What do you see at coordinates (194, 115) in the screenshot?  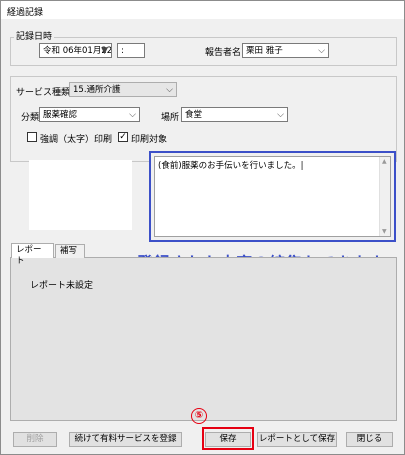 I see `place-value: 食堂` at bounding box center [194, 115].